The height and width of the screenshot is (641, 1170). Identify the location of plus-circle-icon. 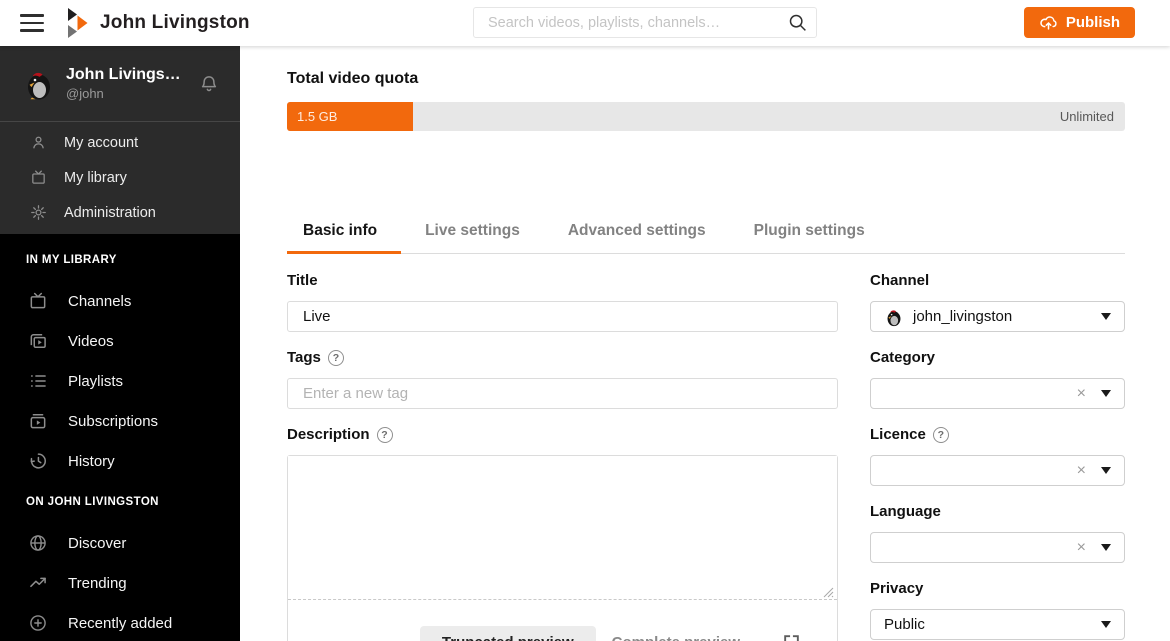
(38, 623).